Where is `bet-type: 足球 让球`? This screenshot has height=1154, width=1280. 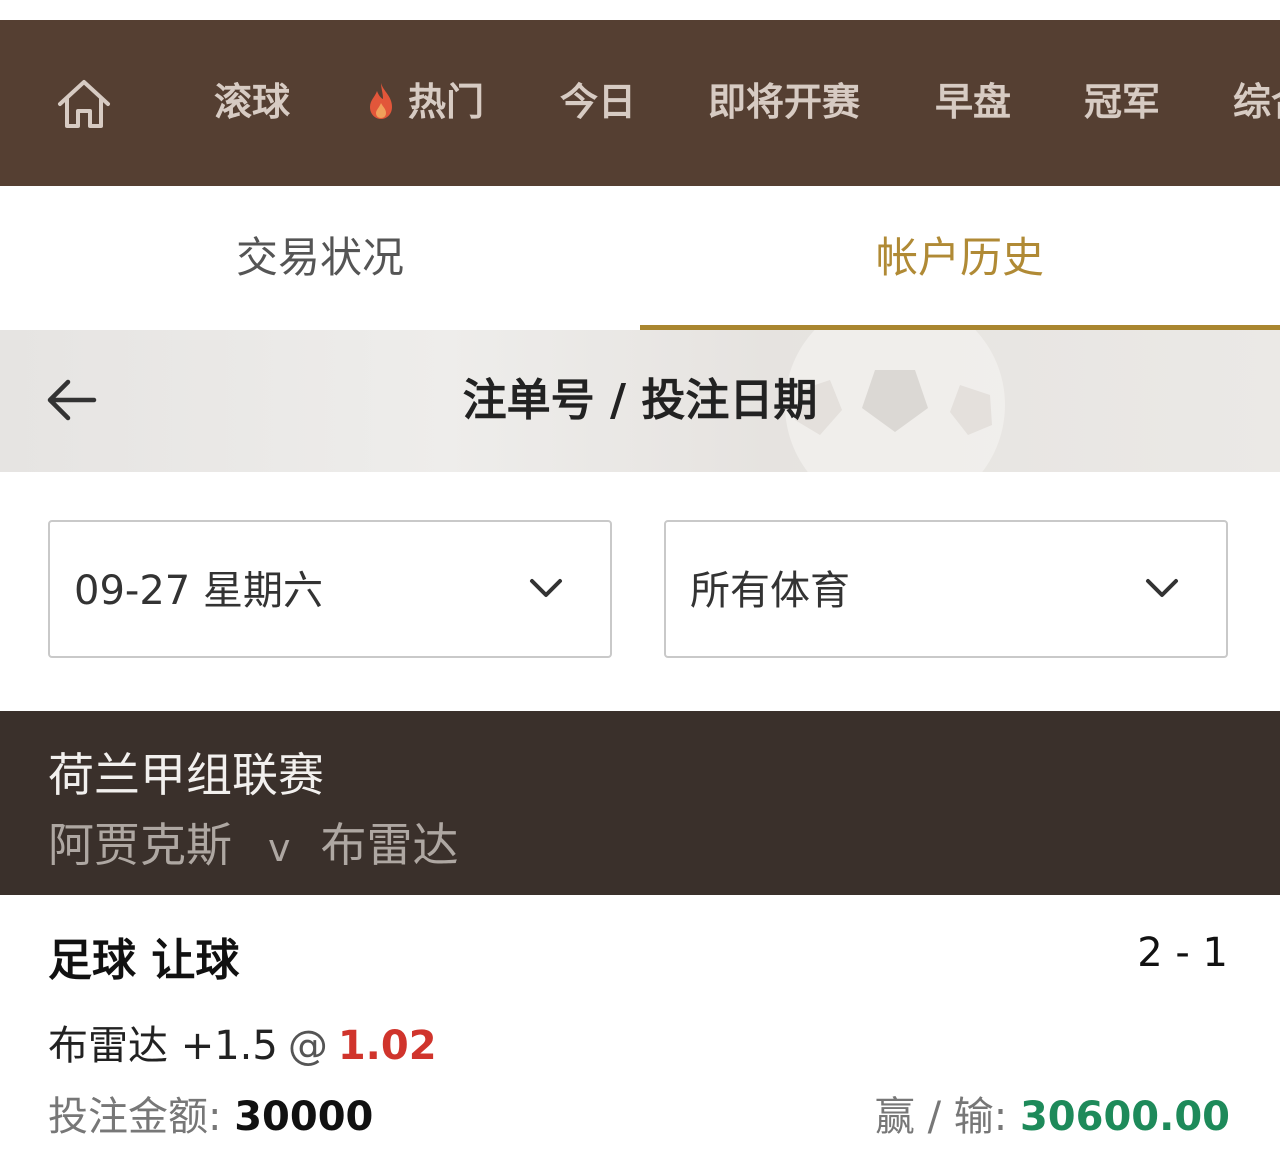
bet-type: 足球 让球 is located at coordinates (144, 960).